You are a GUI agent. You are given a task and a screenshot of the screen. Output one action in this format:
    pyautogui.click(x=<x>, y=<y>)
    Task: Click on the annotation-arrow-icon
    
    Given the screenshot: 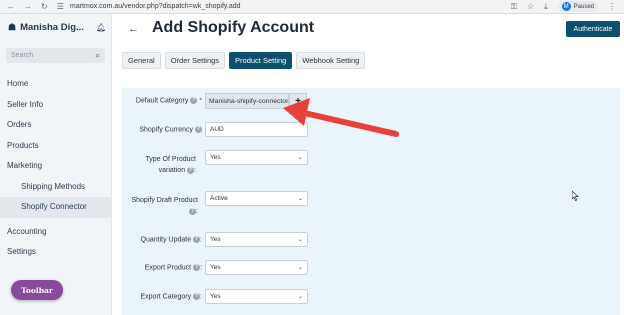 What is the action you would take?
    pyautogui.click(x=341, y=117)
    